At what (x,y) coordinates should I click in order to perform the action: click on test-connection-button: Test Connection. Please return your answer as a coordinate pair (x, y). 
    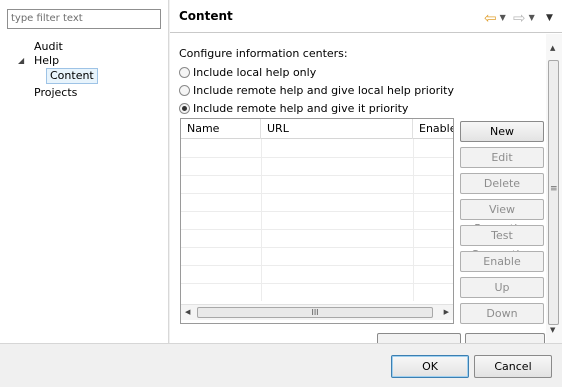
    Looking at the image, I should click on (502, 243).